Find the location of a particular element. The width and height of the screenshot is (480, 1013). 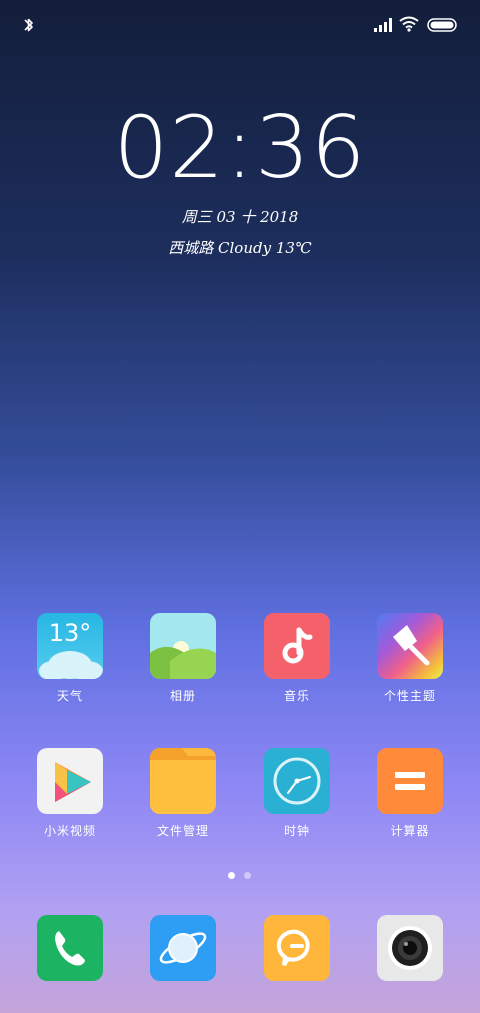

app-label: 相册 is located at coordinates (182, 696).